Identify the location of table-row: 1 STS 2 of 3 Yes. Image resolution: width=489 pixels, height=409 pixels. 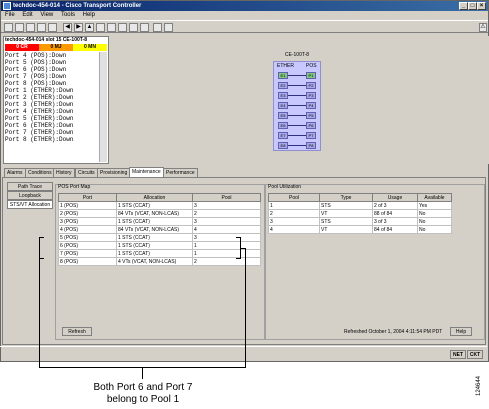
(360, 205).